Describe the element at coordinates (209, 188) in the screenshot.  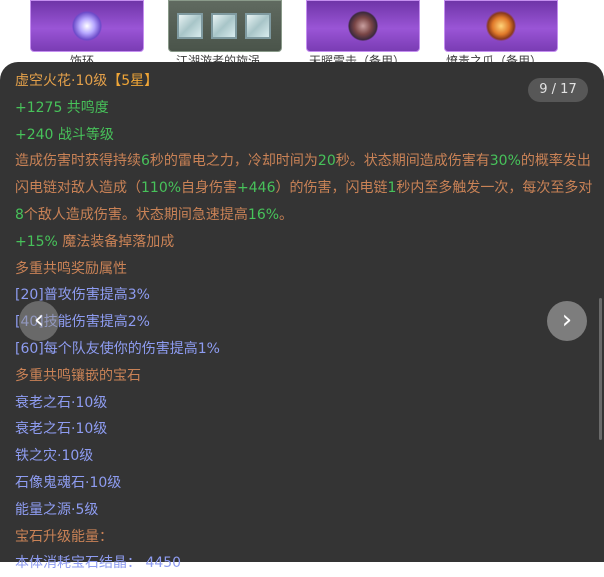
I see `description-segment: 自身伤害` at that location.